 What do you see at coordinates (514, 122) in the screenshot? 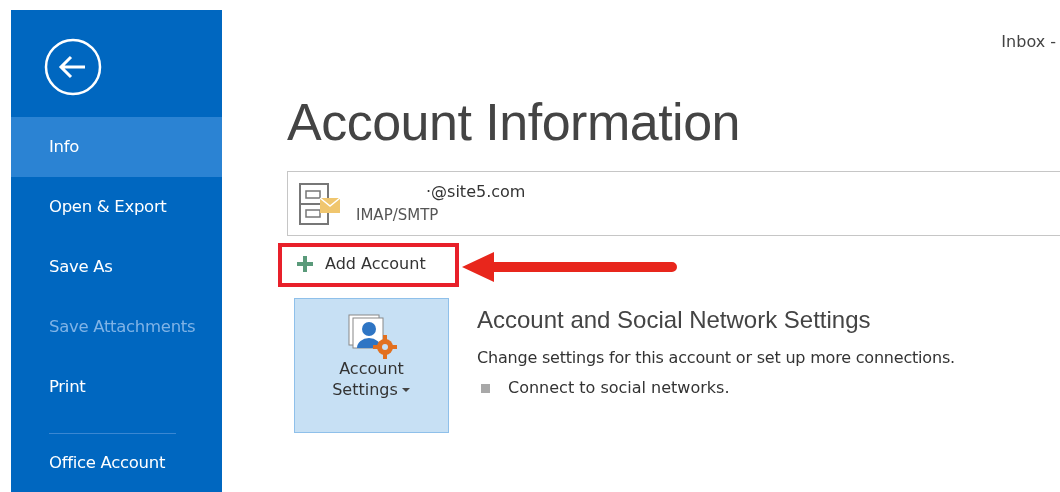
I see `page-title: Account Information` at bounding box center [514, 122].